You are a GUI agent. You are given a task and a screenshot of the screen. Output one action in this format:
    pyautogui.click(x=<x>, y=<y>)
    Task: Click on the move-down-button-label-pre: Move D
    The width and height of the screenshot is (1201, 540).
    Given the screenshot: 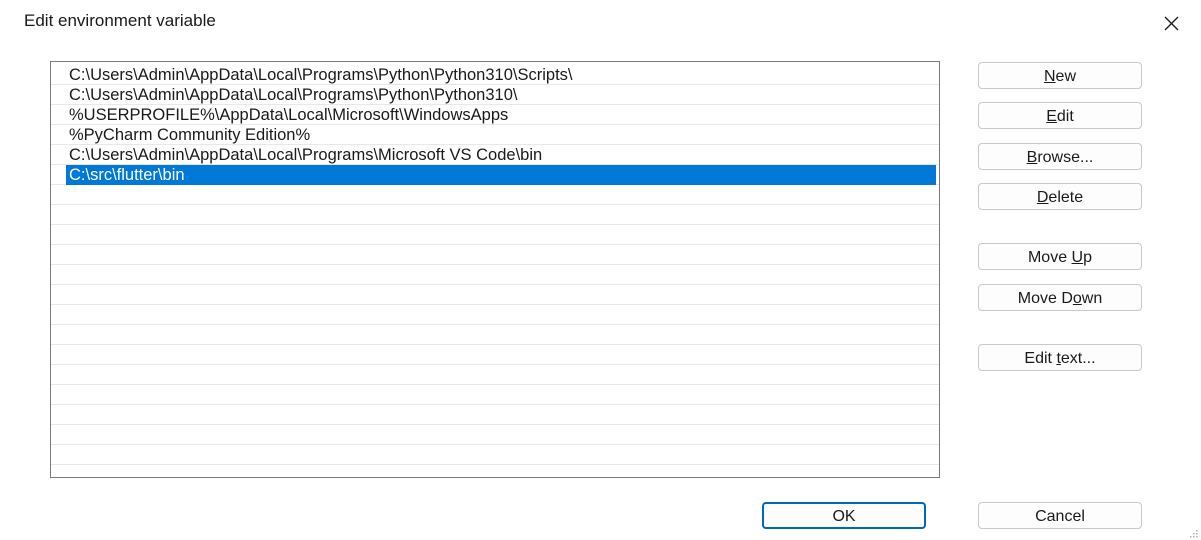 What is the action you would take?
    pyautogui.click(x=1045, y=298)
    